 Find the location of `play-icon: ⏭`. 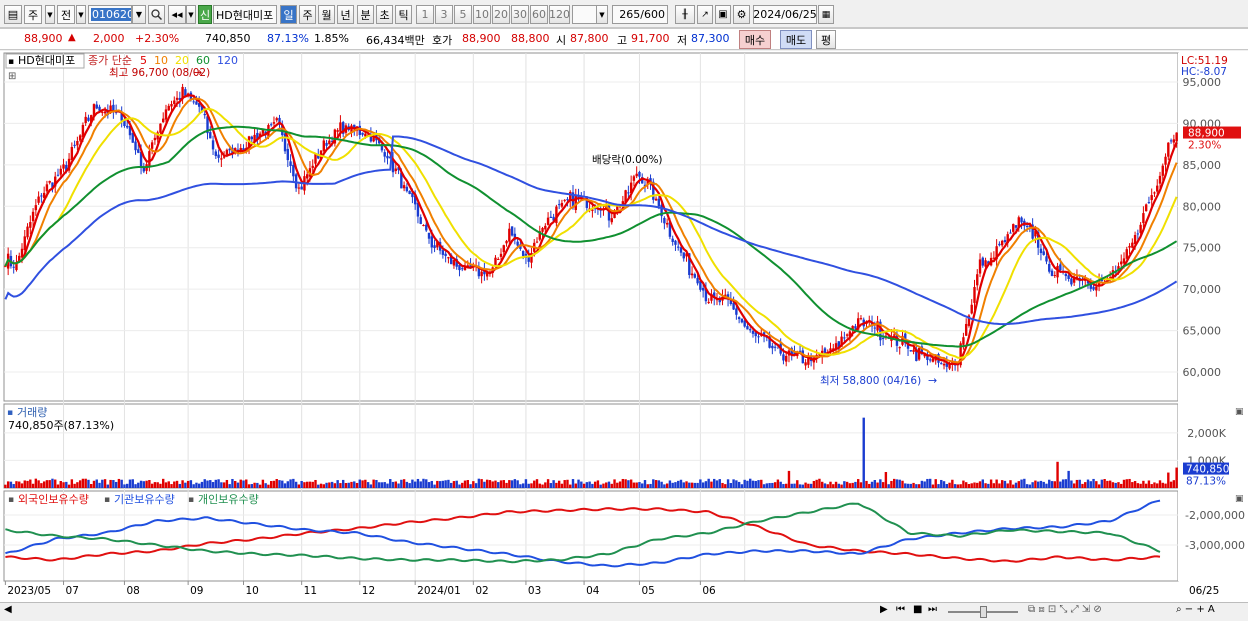

play-icon: ⏭ is located at coordinates (932, 609).